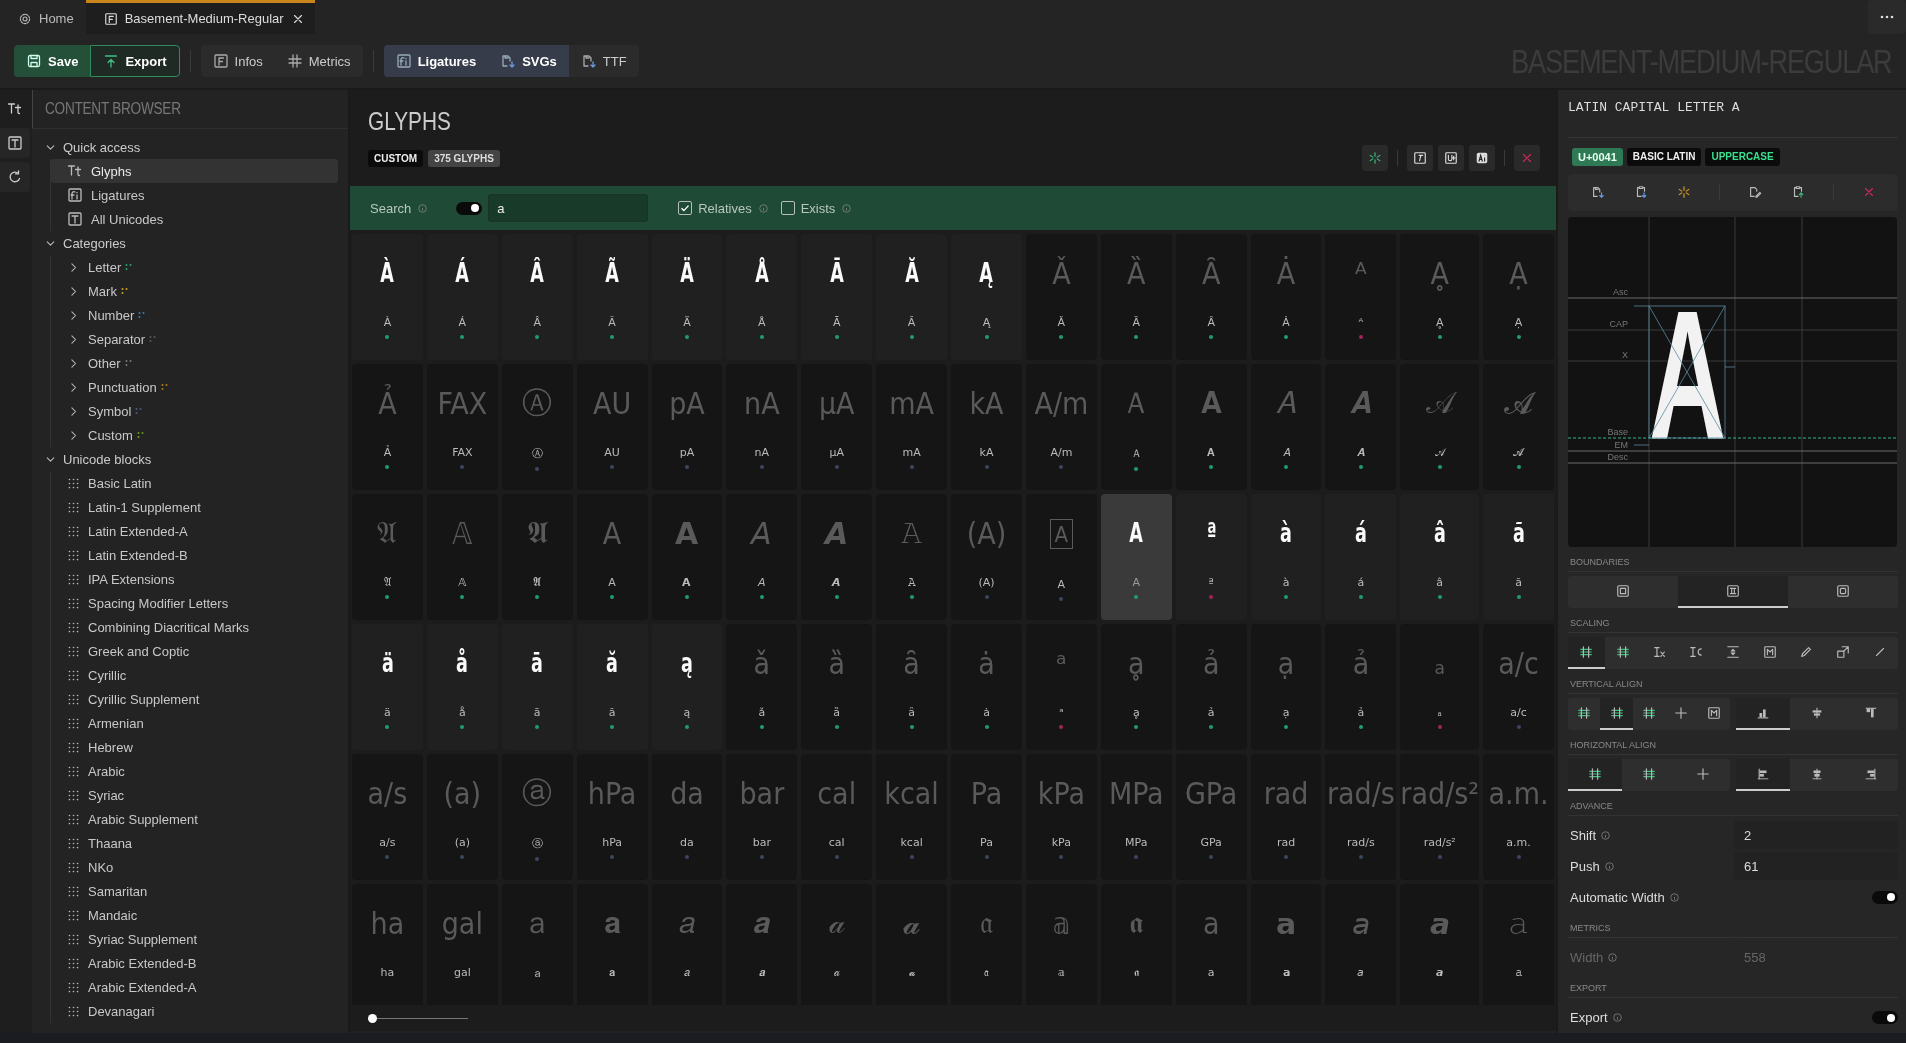 The image size is (1906, 1043). Describe the element at coordinates (912, 557) in the screenshot. I see `glyph-tile: 𝙰 𝙰` at that location.